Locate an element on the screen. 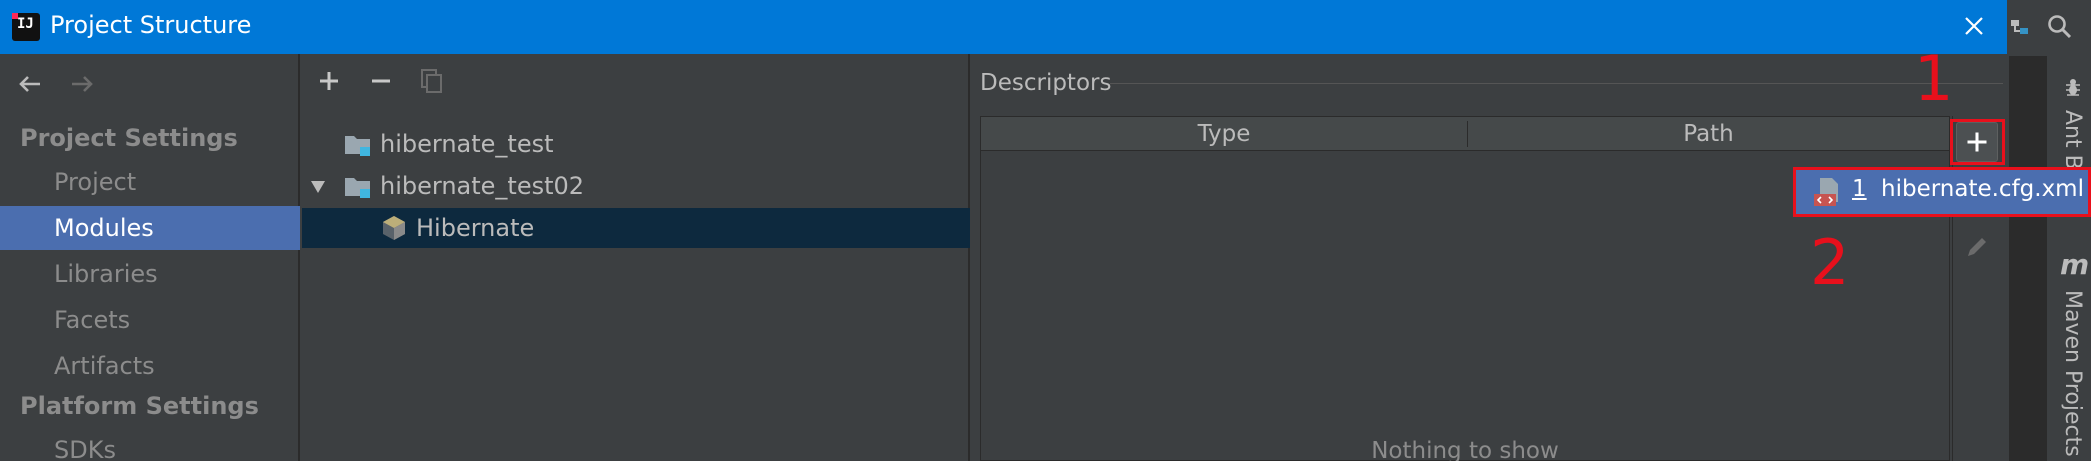 Image resolution: width=2091 pixels, height=461 pixels. sidebar-item-modules: Modules is located at coordinates (150, 228).